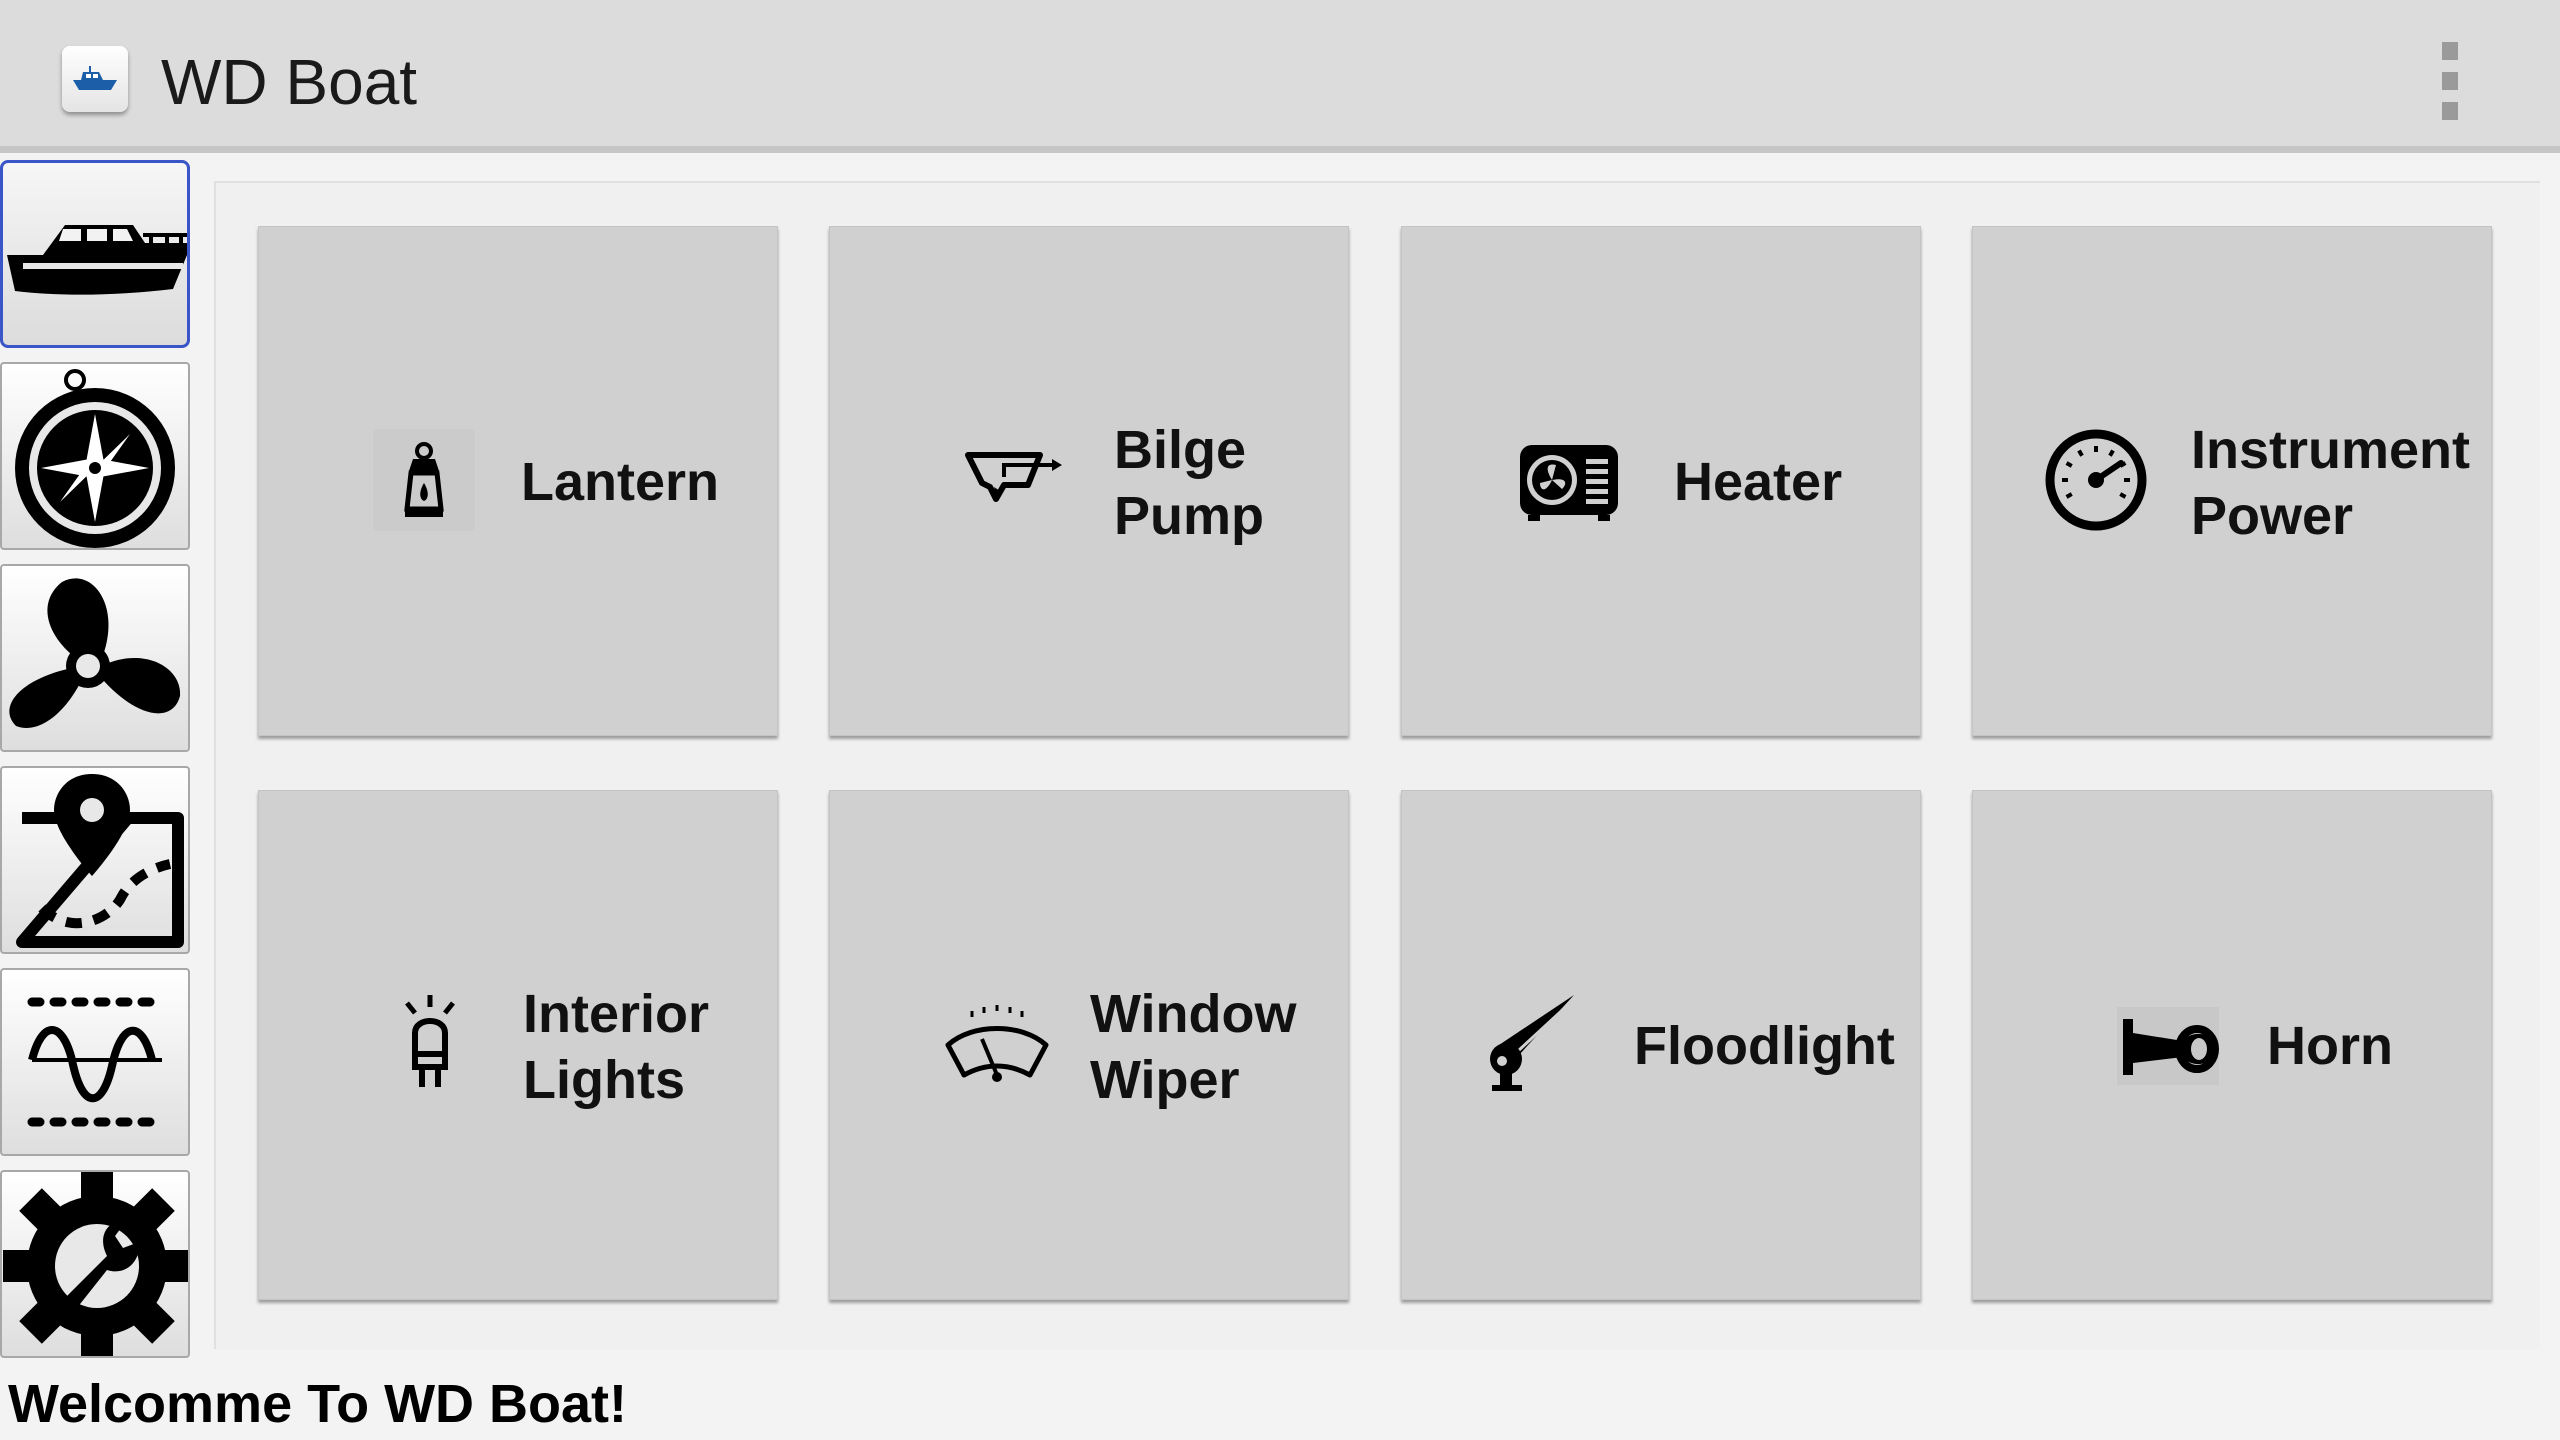  Describe the element at coordinates (1089, 481) in the screenshot. I see `bilge-pump-tile: Bilge Pump` at that location.